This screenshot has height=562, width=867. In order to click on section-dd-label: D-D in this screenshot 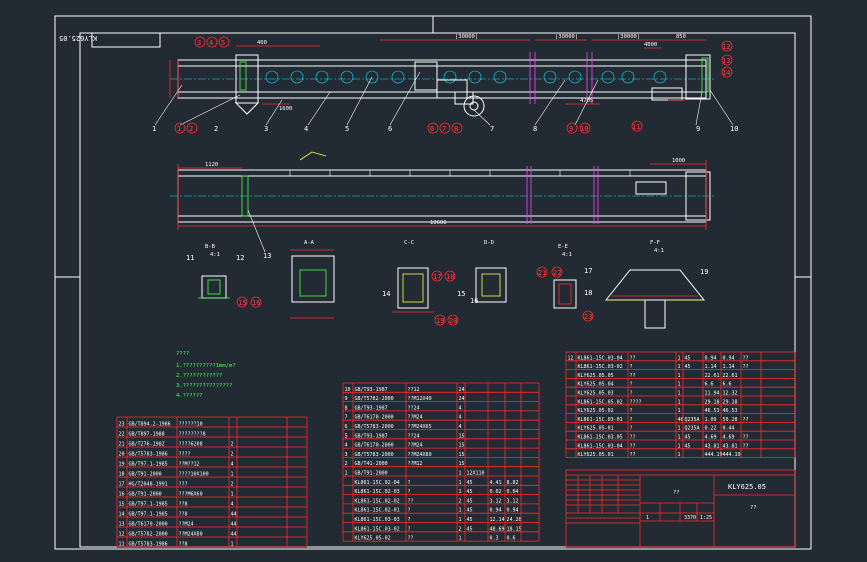, I will do `click(489, 243)`.